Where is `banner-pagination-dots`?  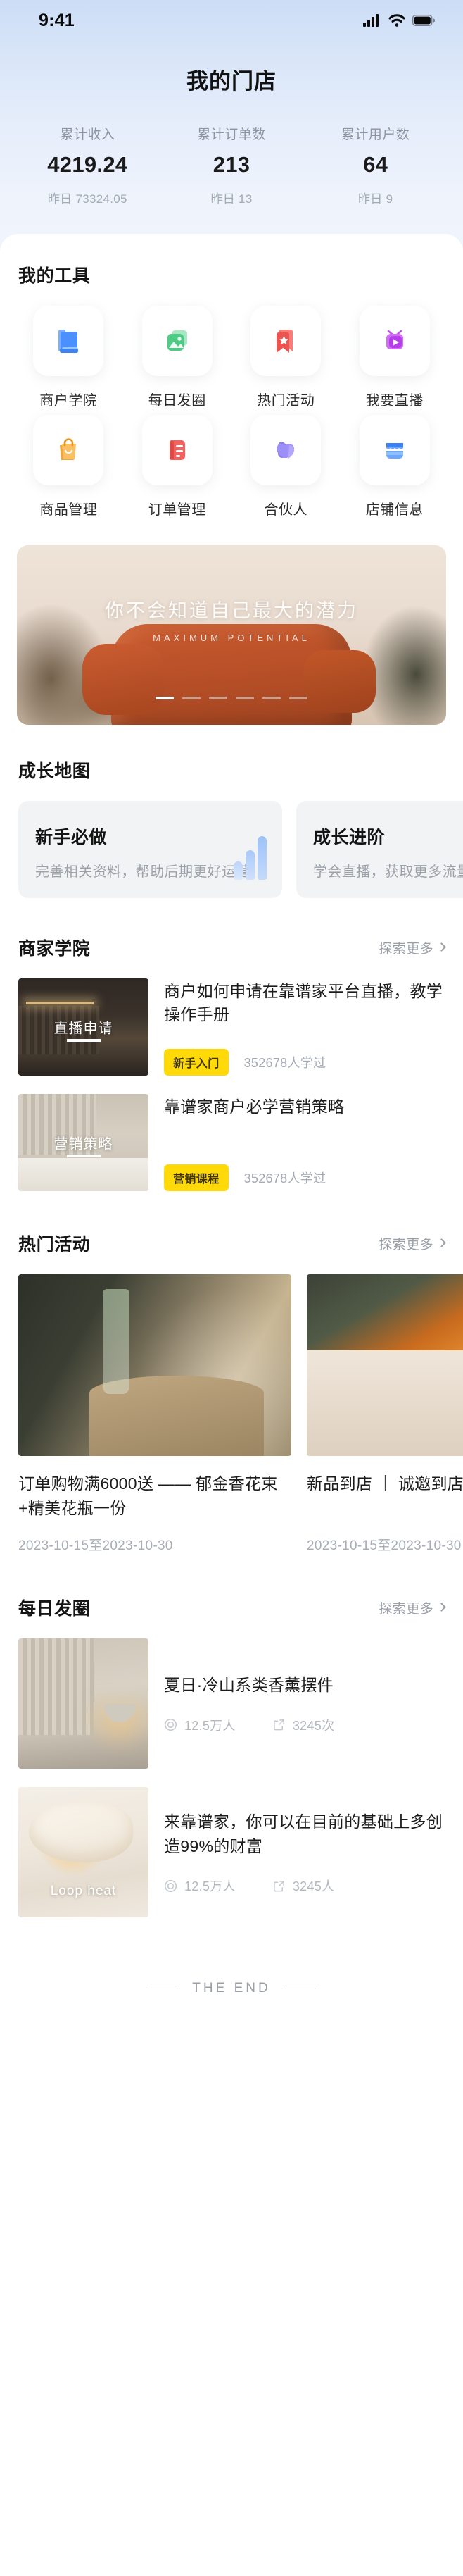
banner-pagination-dots is located at coordinates (231, 698).